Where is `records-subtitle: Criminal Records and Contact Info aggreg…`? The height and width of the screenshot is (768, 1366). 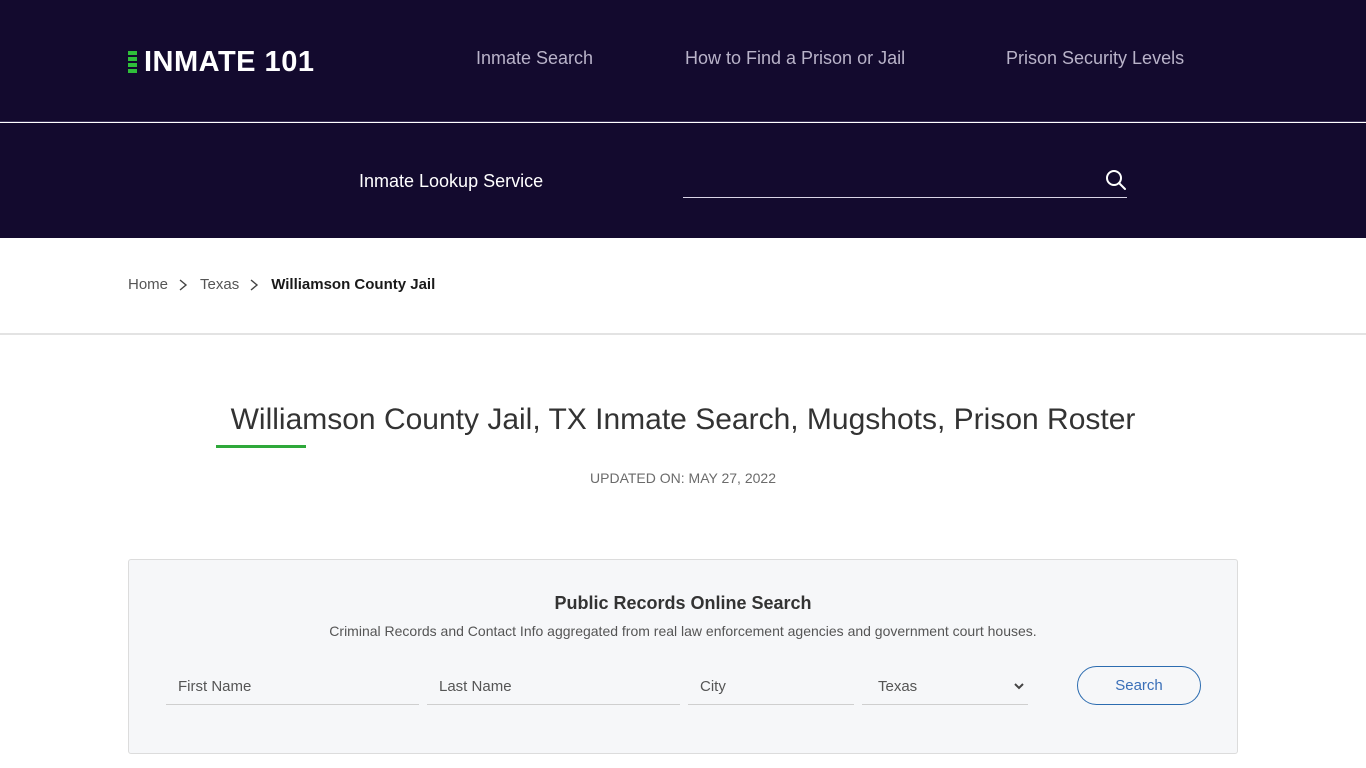 records-subtitle: Criminal Records and Contact Info aggreg… is located at coordinates (683, 631).